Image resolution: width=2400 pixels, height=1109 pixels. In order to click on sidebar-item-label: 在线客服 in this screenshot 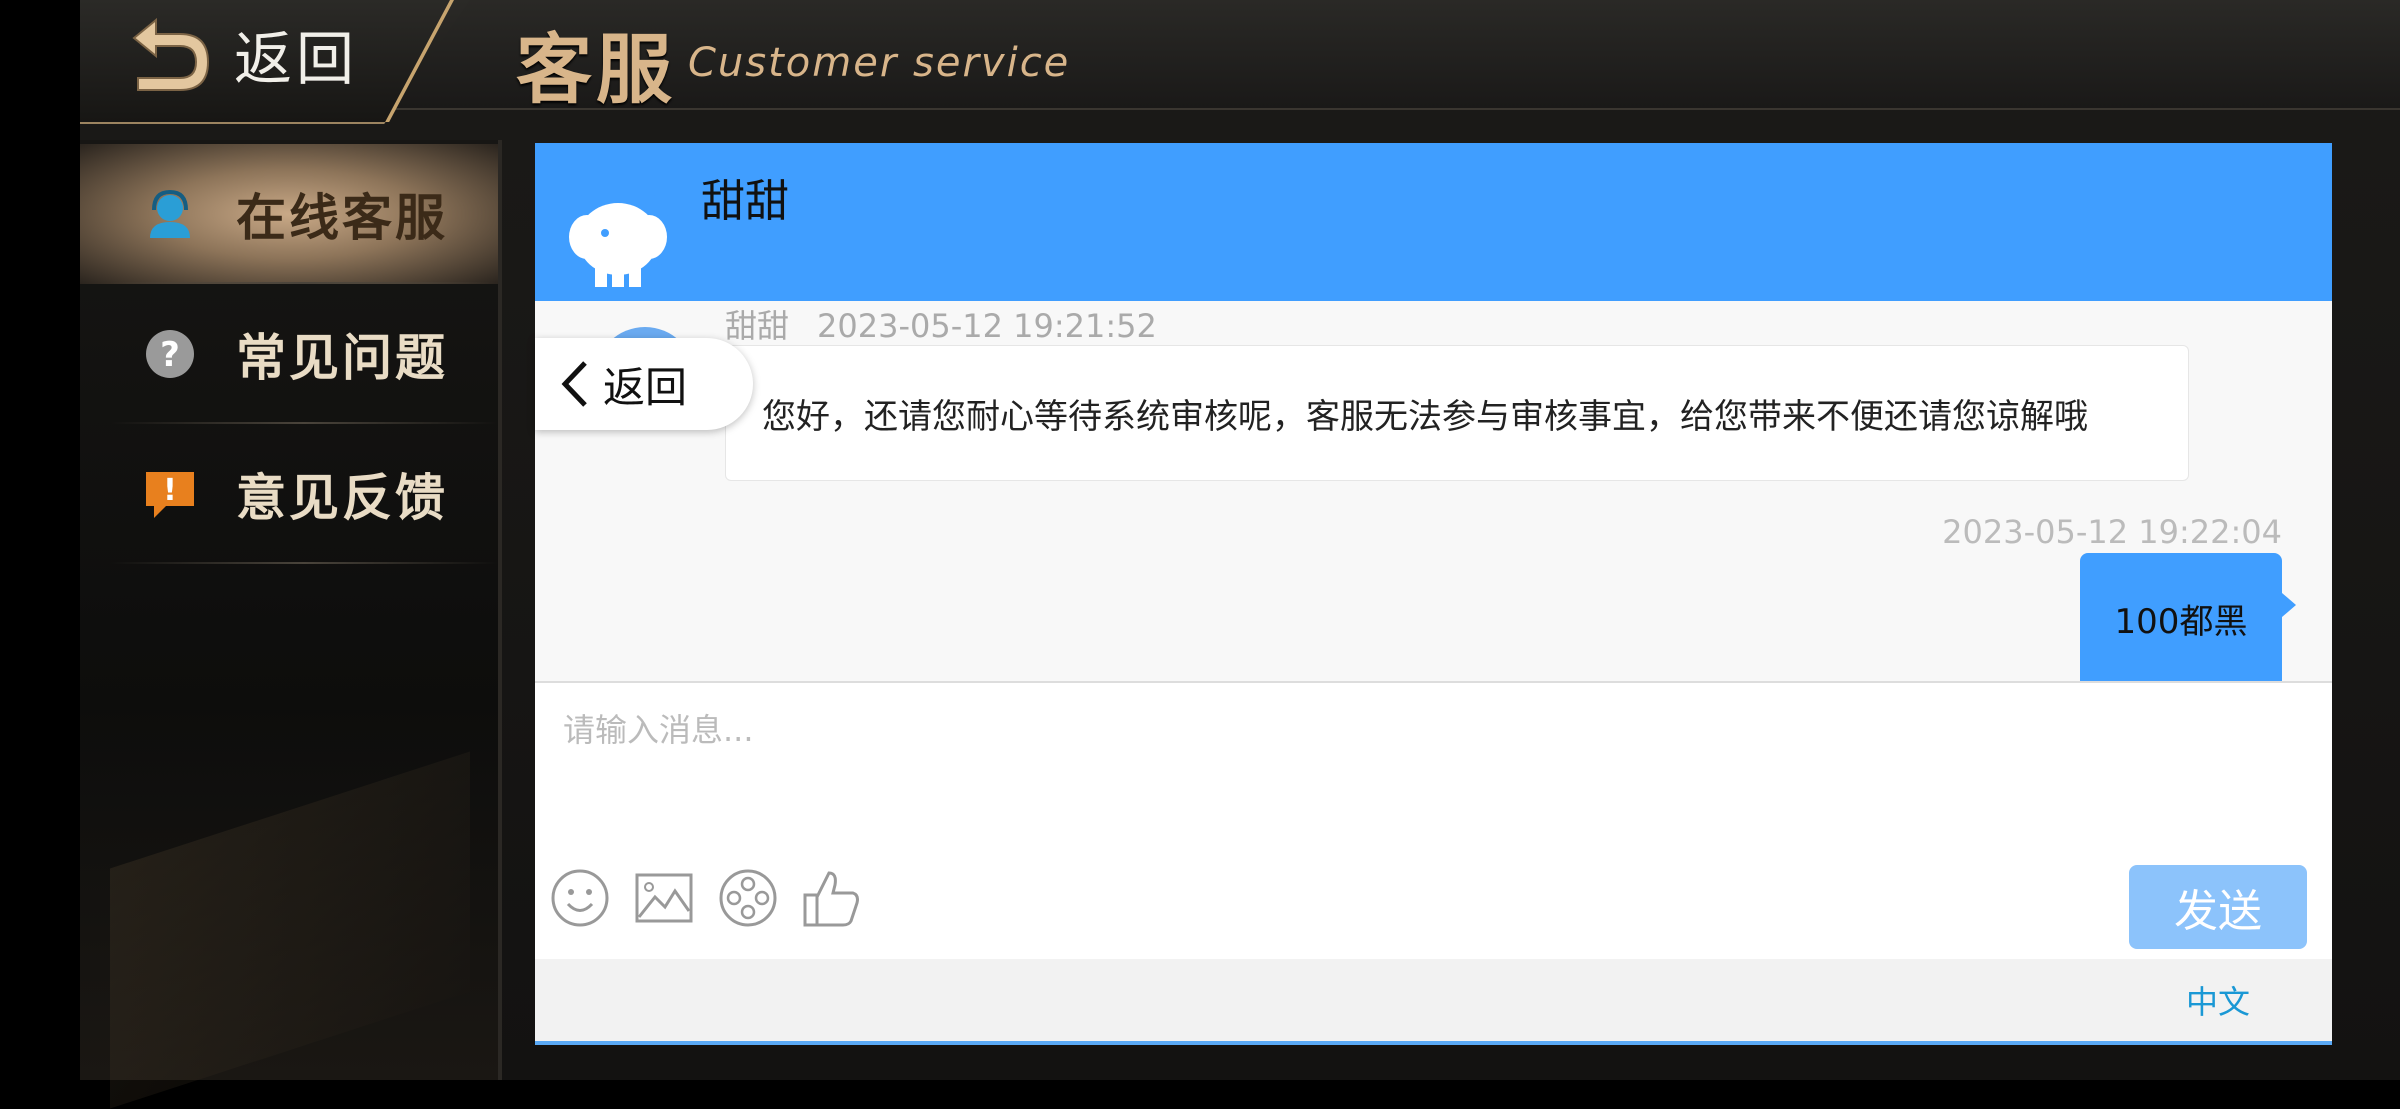, I will do `click(342, 218)`.